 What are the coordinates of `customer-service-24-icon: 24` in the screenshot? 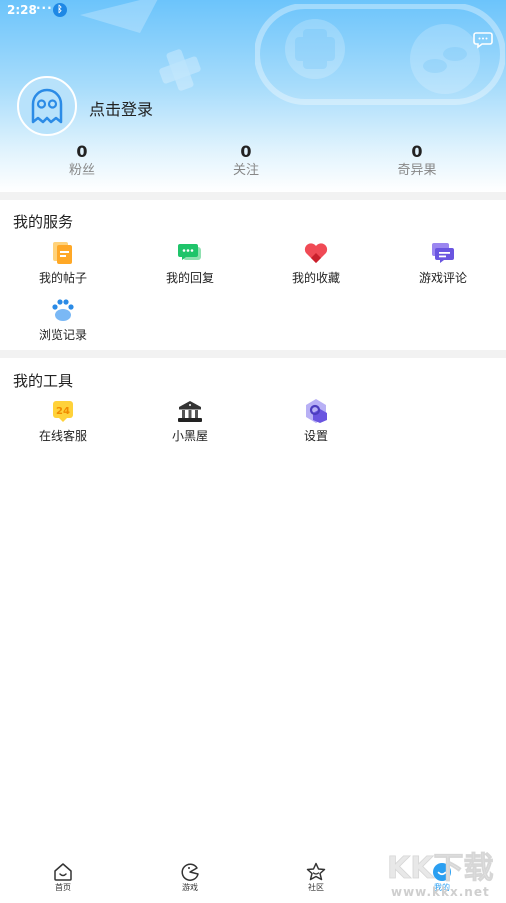 It's located at (63, 411).